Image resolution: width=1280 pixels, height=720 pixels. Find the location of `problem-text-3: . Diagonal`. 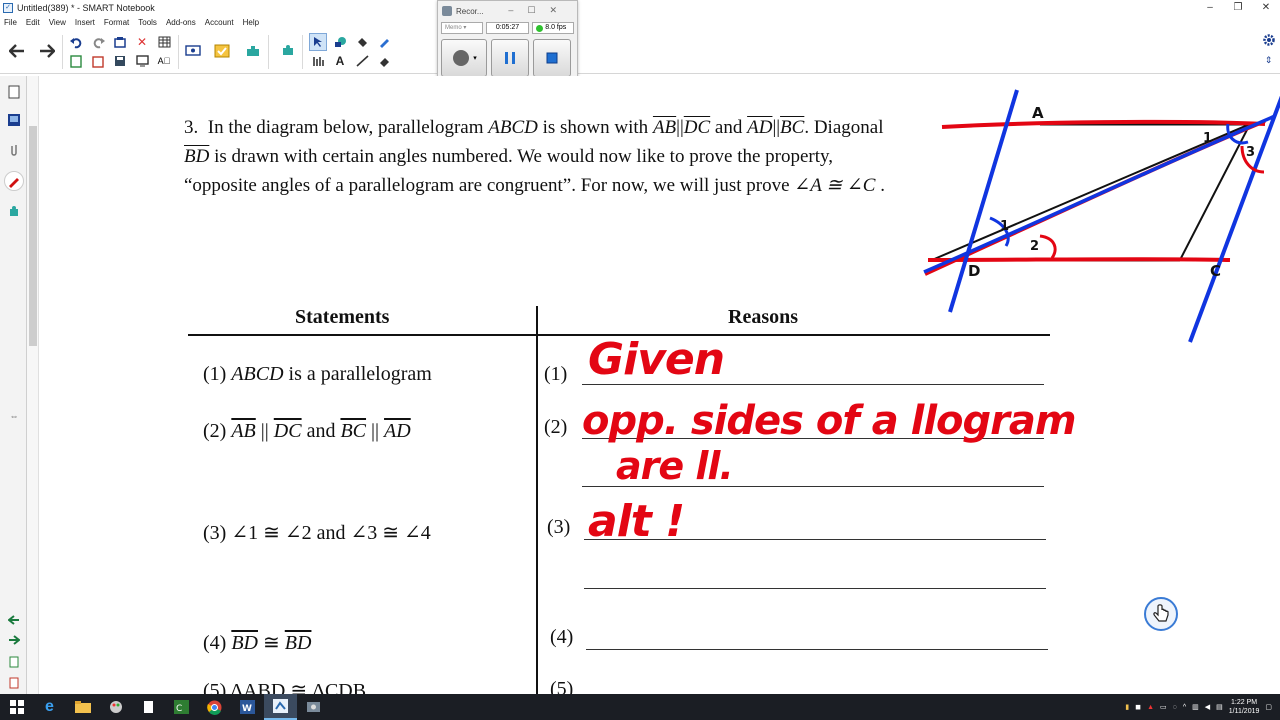

problem-text-3: . Diagonal is located at coordinates (844, 127).